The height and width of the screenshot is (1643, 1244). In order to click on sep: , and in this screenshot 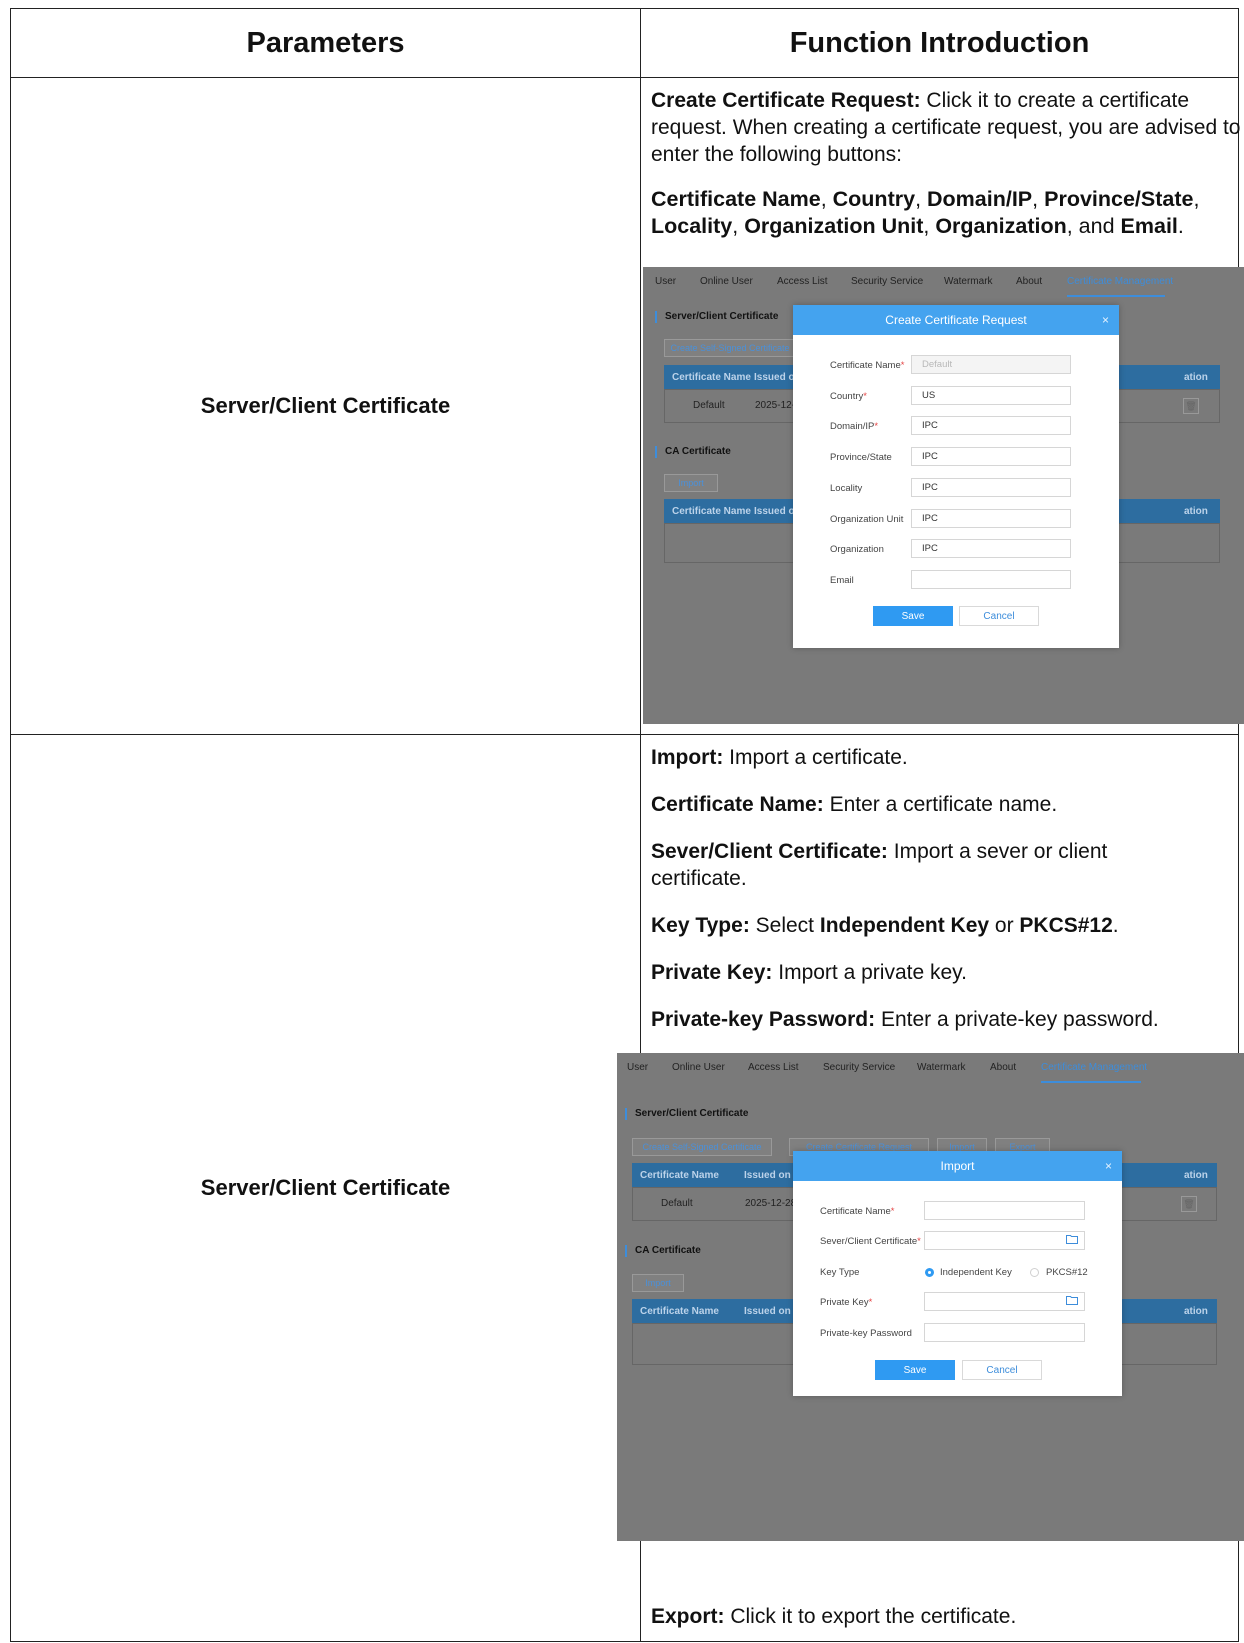, I will do `click(1093, 226)`.